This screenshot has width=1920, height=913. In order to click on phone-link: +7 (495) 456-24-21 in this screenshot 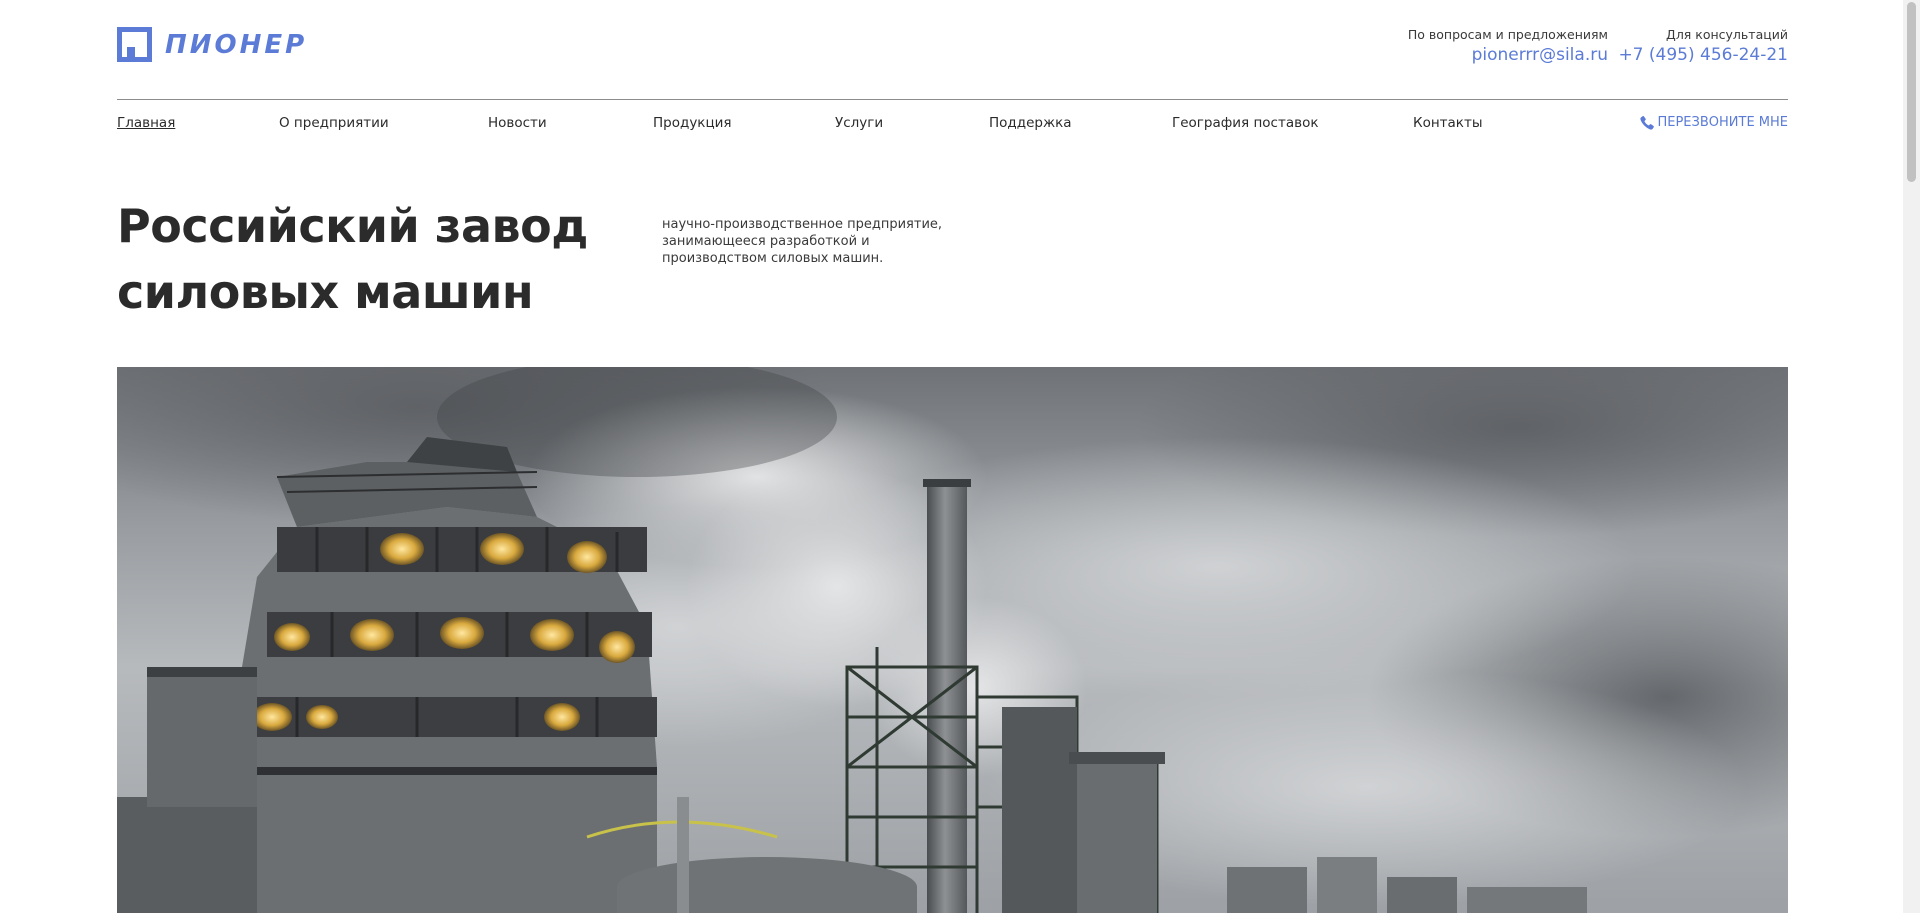, I will do `click(1703, 55)`.